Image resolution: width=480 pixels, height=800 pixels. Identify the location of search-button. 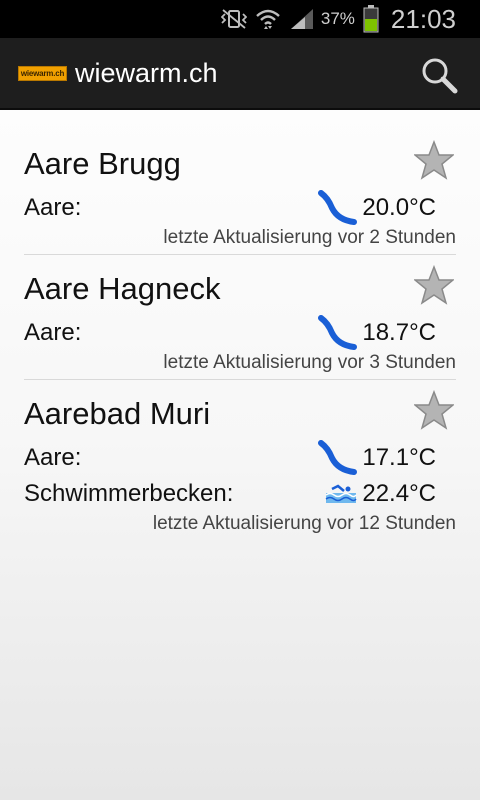
(439, 75).